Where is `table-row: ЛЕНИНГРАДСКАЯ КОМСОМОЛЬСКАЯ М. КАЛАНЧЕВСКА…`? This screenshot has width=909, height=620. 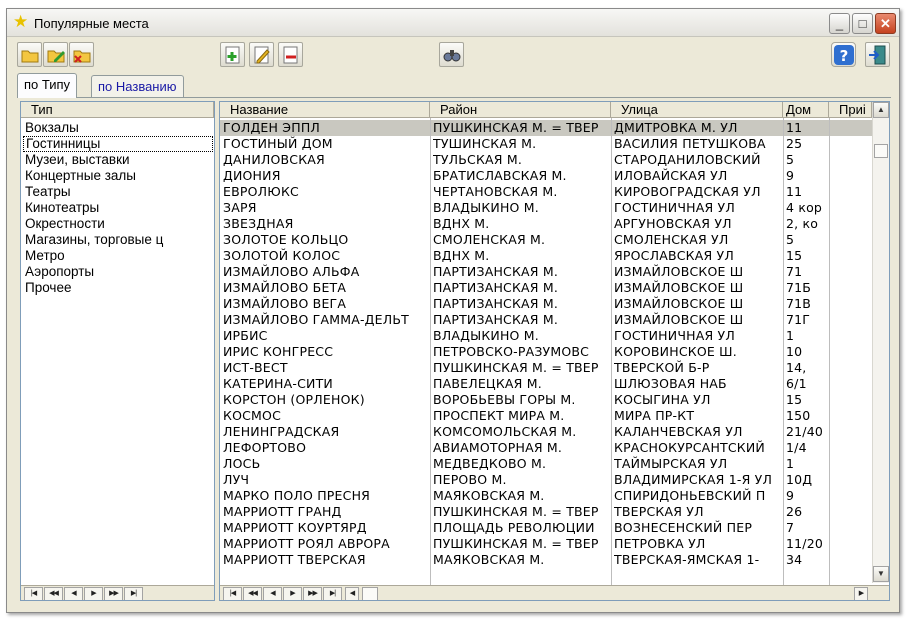 table-row: ЛЕНИНГРАДСКАЯ КОМСОМОЛЬСКАЯ М. КАЛАНЧЕВСКА… is located at coordinates (546, 432).